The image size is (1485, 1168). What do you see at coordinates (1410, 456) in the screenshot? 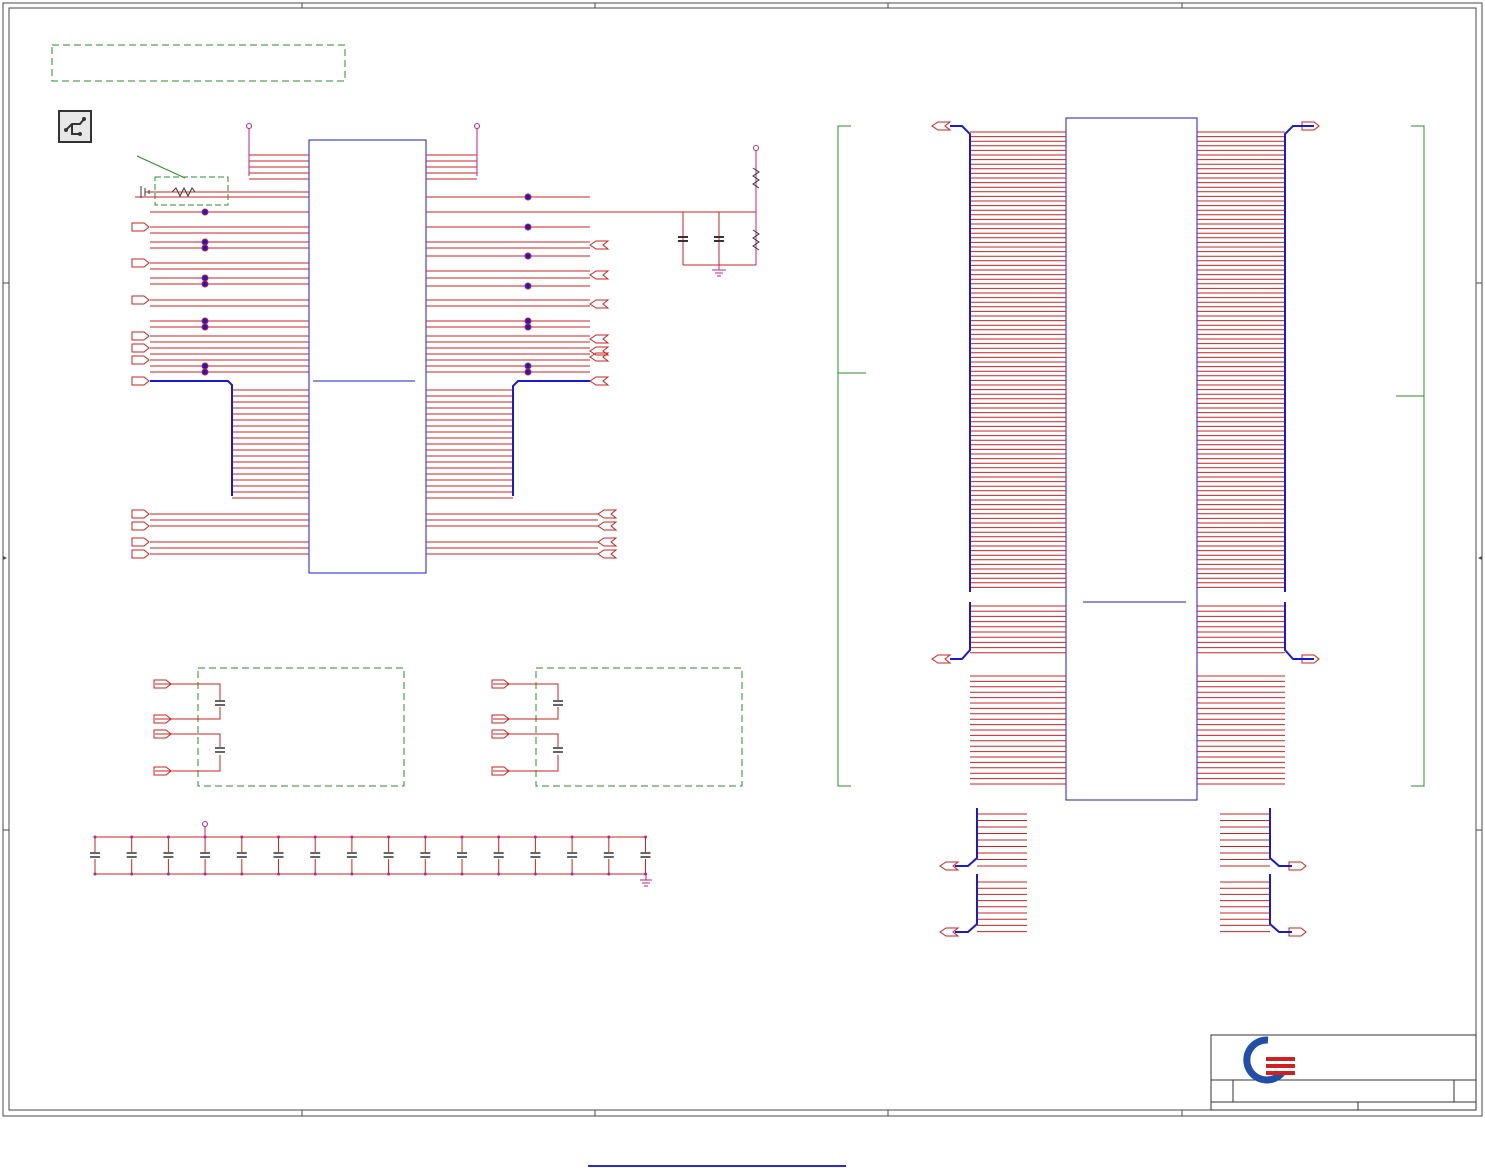
I see `bracket-right` at bounding box center [1410, 456].